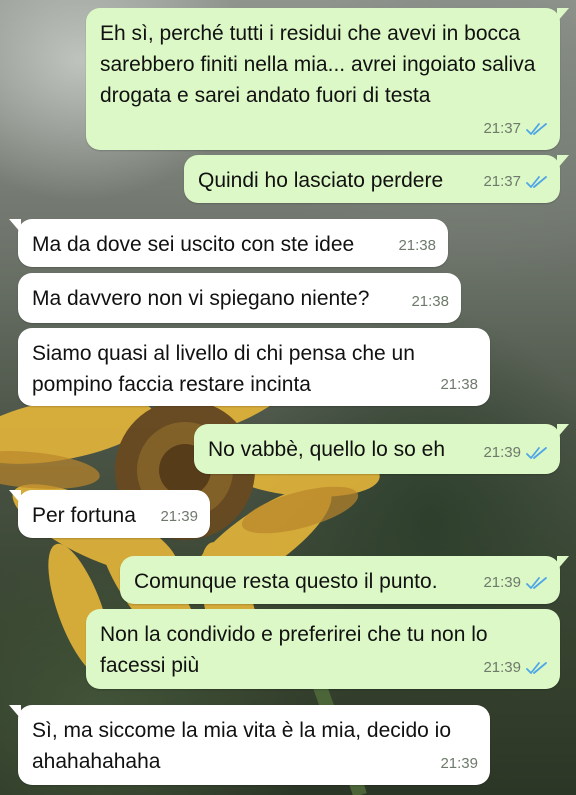  Describe the element at coordinates (201, 298) in the screenshot. I see `message-text: Ma davvero non vi spiegano niente?` at that location.